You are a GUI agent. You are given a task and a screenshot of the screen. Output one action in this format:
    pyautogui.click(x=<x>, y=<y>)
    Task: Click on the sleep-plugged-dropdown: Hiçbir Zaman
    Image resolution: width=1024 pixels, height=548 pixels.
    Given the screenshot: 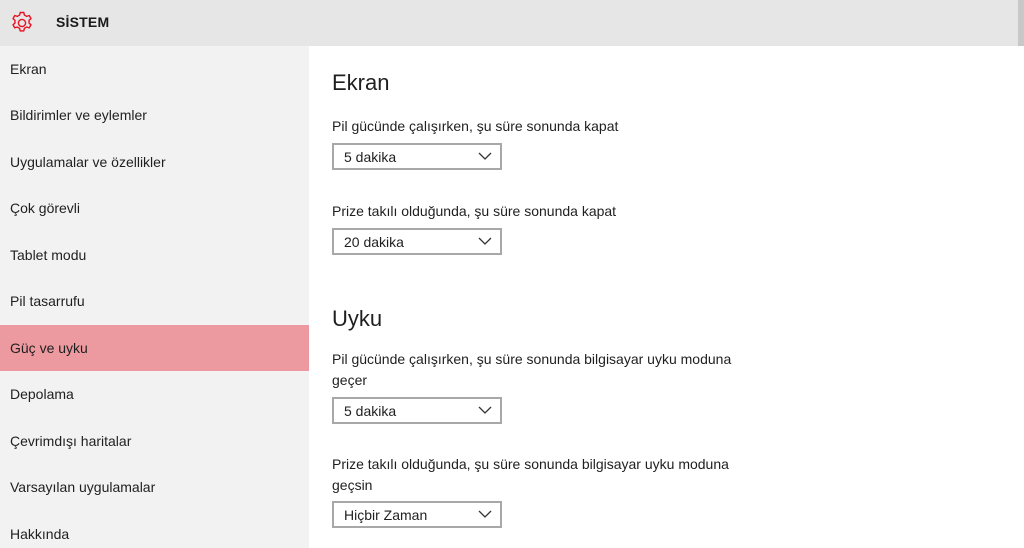 What is the action you would take?
    pyautogui.click(x=417, y=514)
    